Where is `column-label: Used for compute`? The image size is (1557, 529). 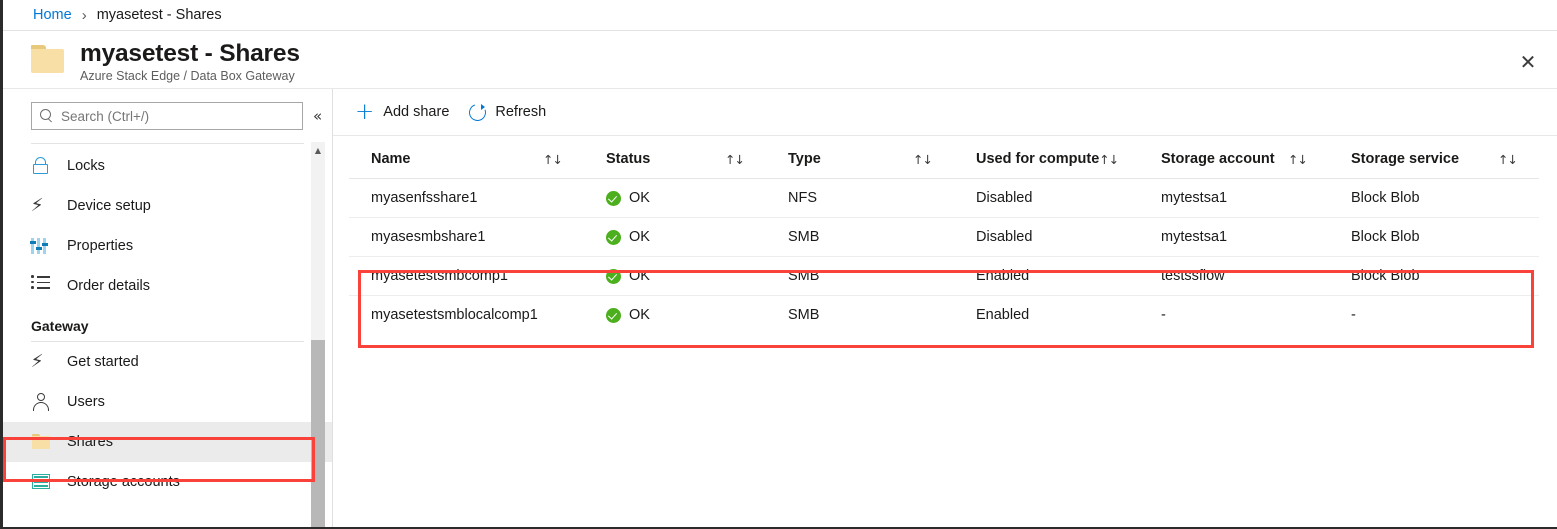 column-label: Used for compute is located at coordinates (1038, 159).